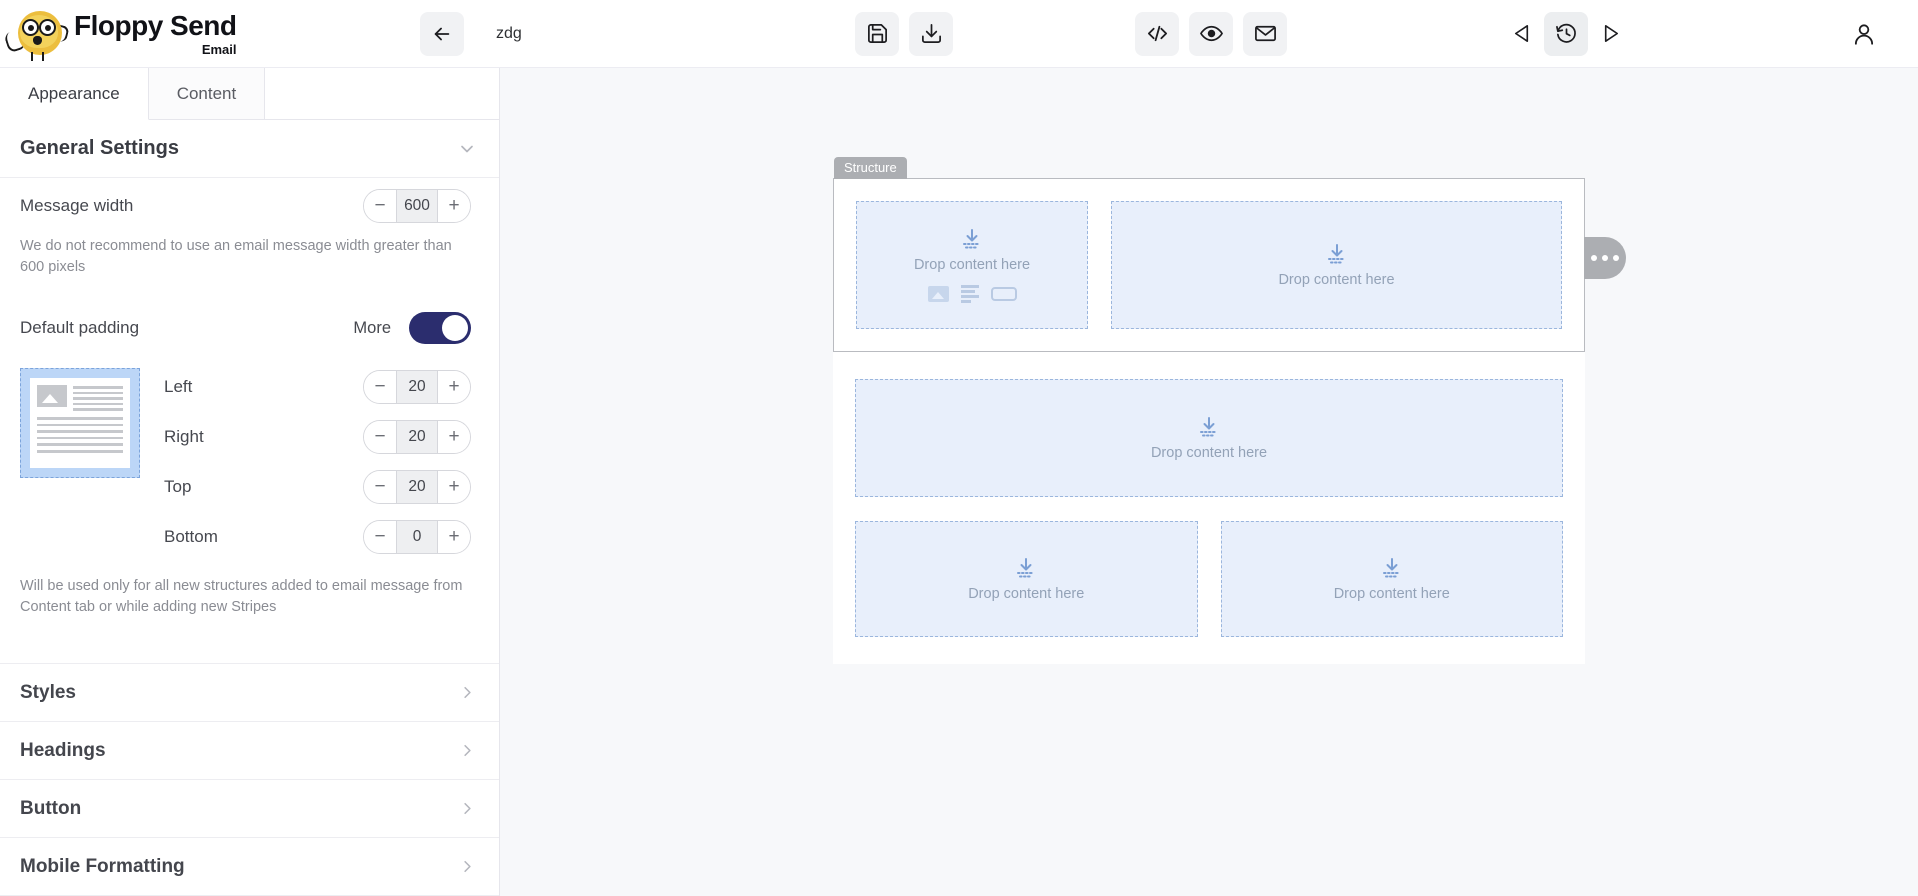 The image size is (1918, 896). Describe the element at coordinates (305, 437) in the screenshot. I see `padding-right-row: Right − 20 +` at that location.